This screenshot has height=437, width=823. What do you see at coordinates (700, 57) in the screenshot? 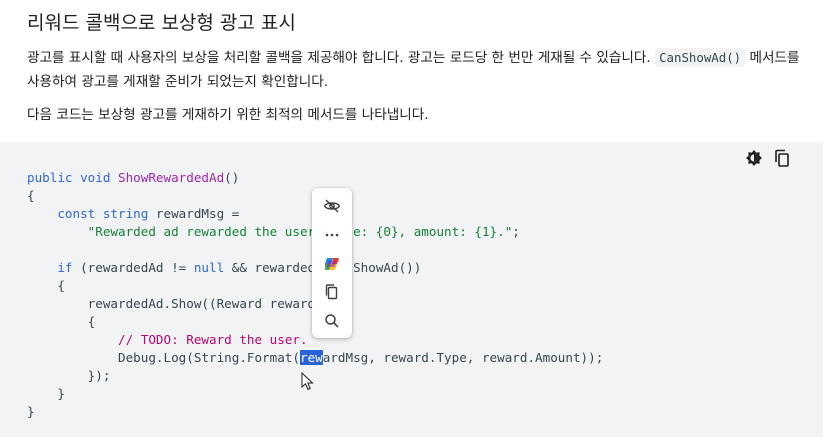
I see `inline-code-canshowad: CanShowAd()` at bounding box center [700, 57].